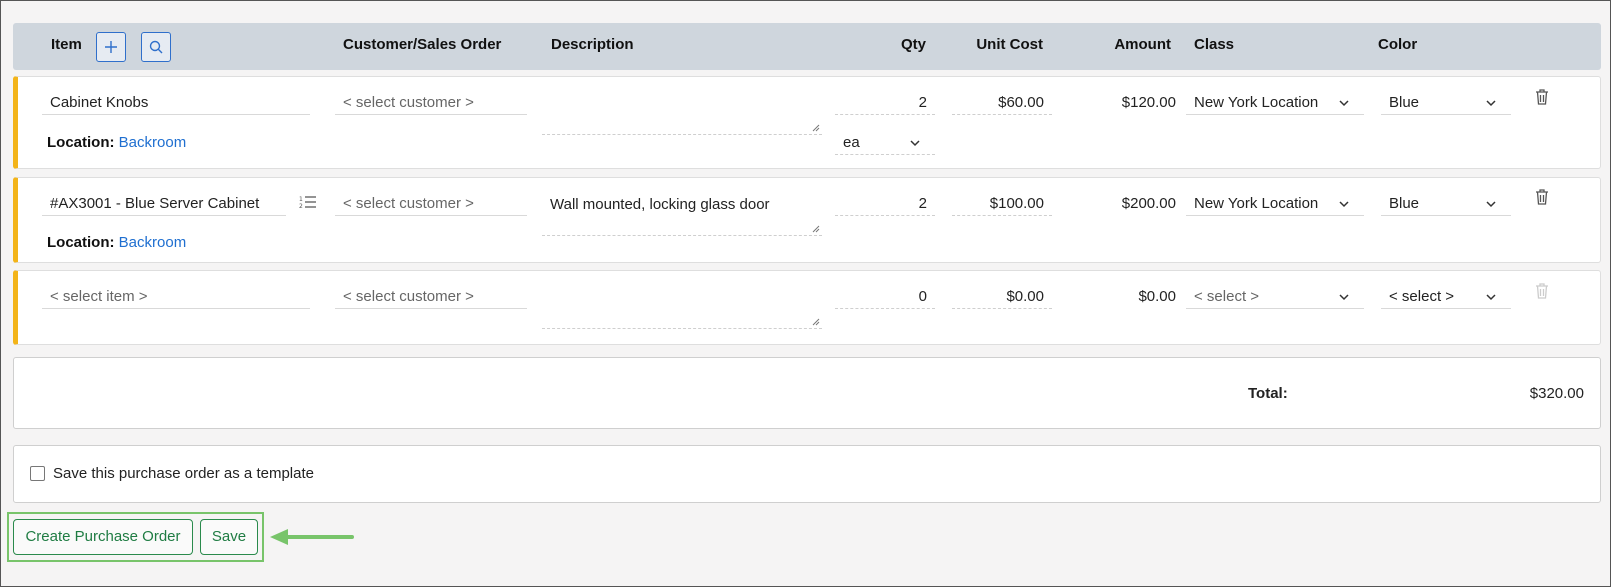 Image resolution: width=1611 pixels, height=587 pixels. Describe the element at coordinates (183, 473) in the screenshot. I see `save-template-label: Save this purchase order as a template` at that location.